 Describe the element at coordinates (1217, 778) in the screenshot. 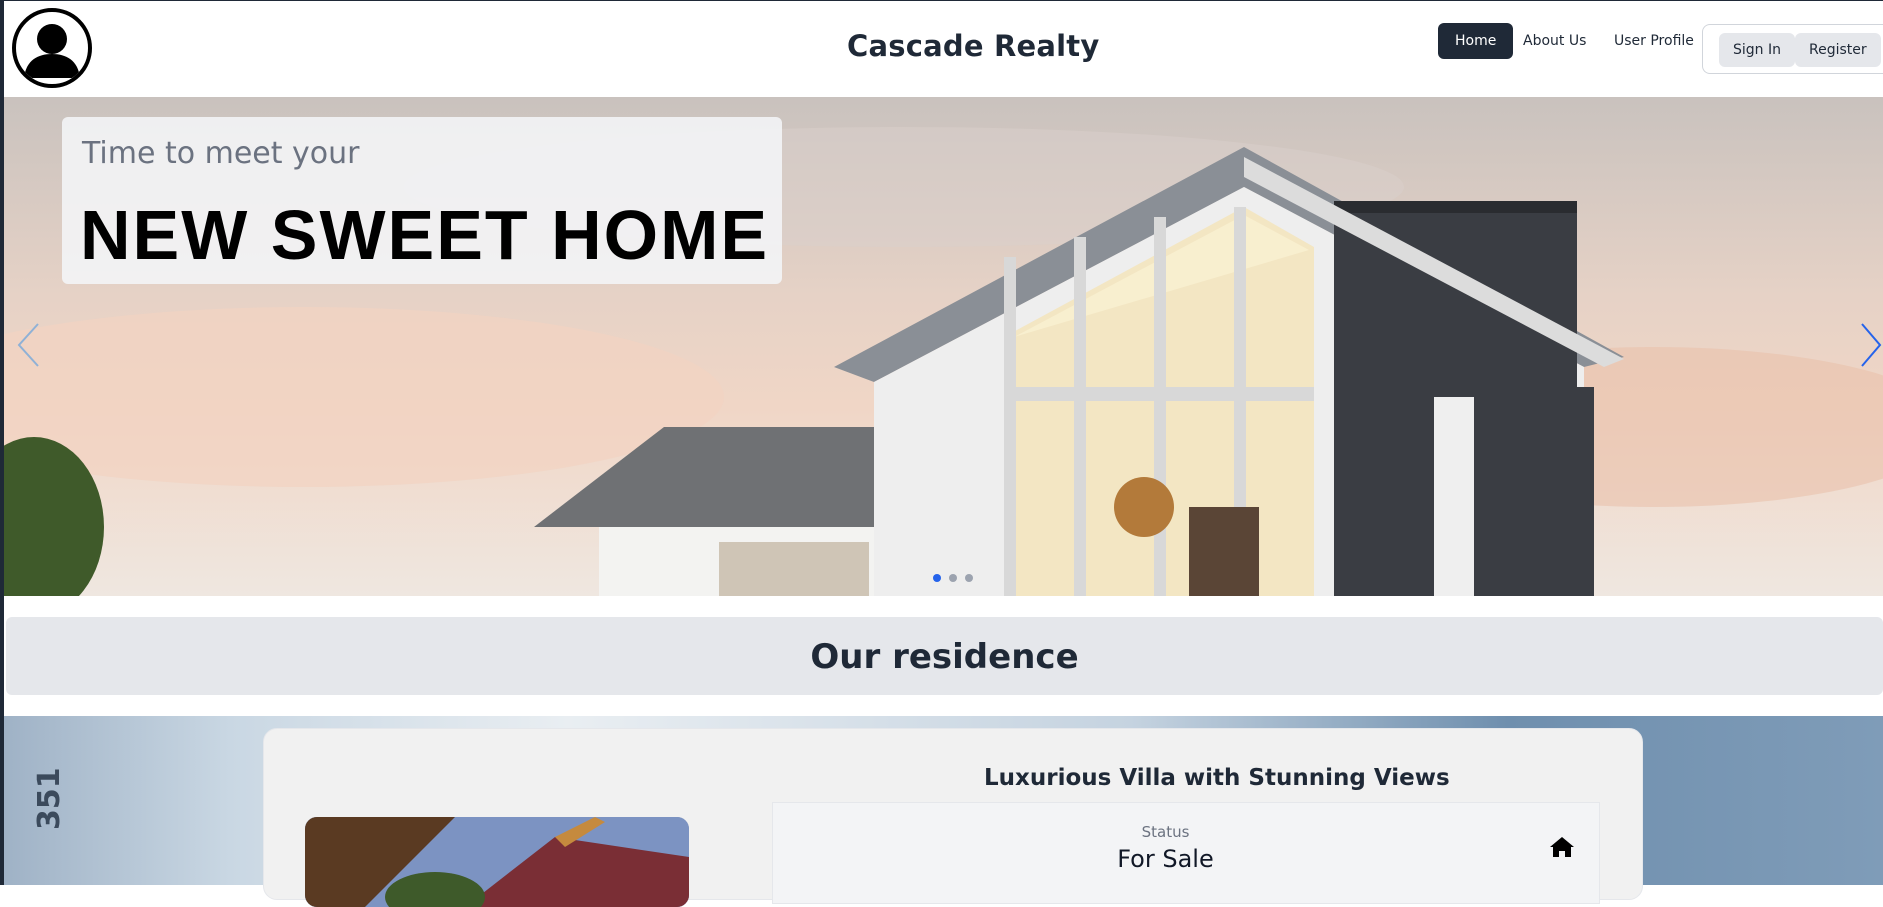

I see `property-title: Luxurious Villa with Stunning Views` at that location.